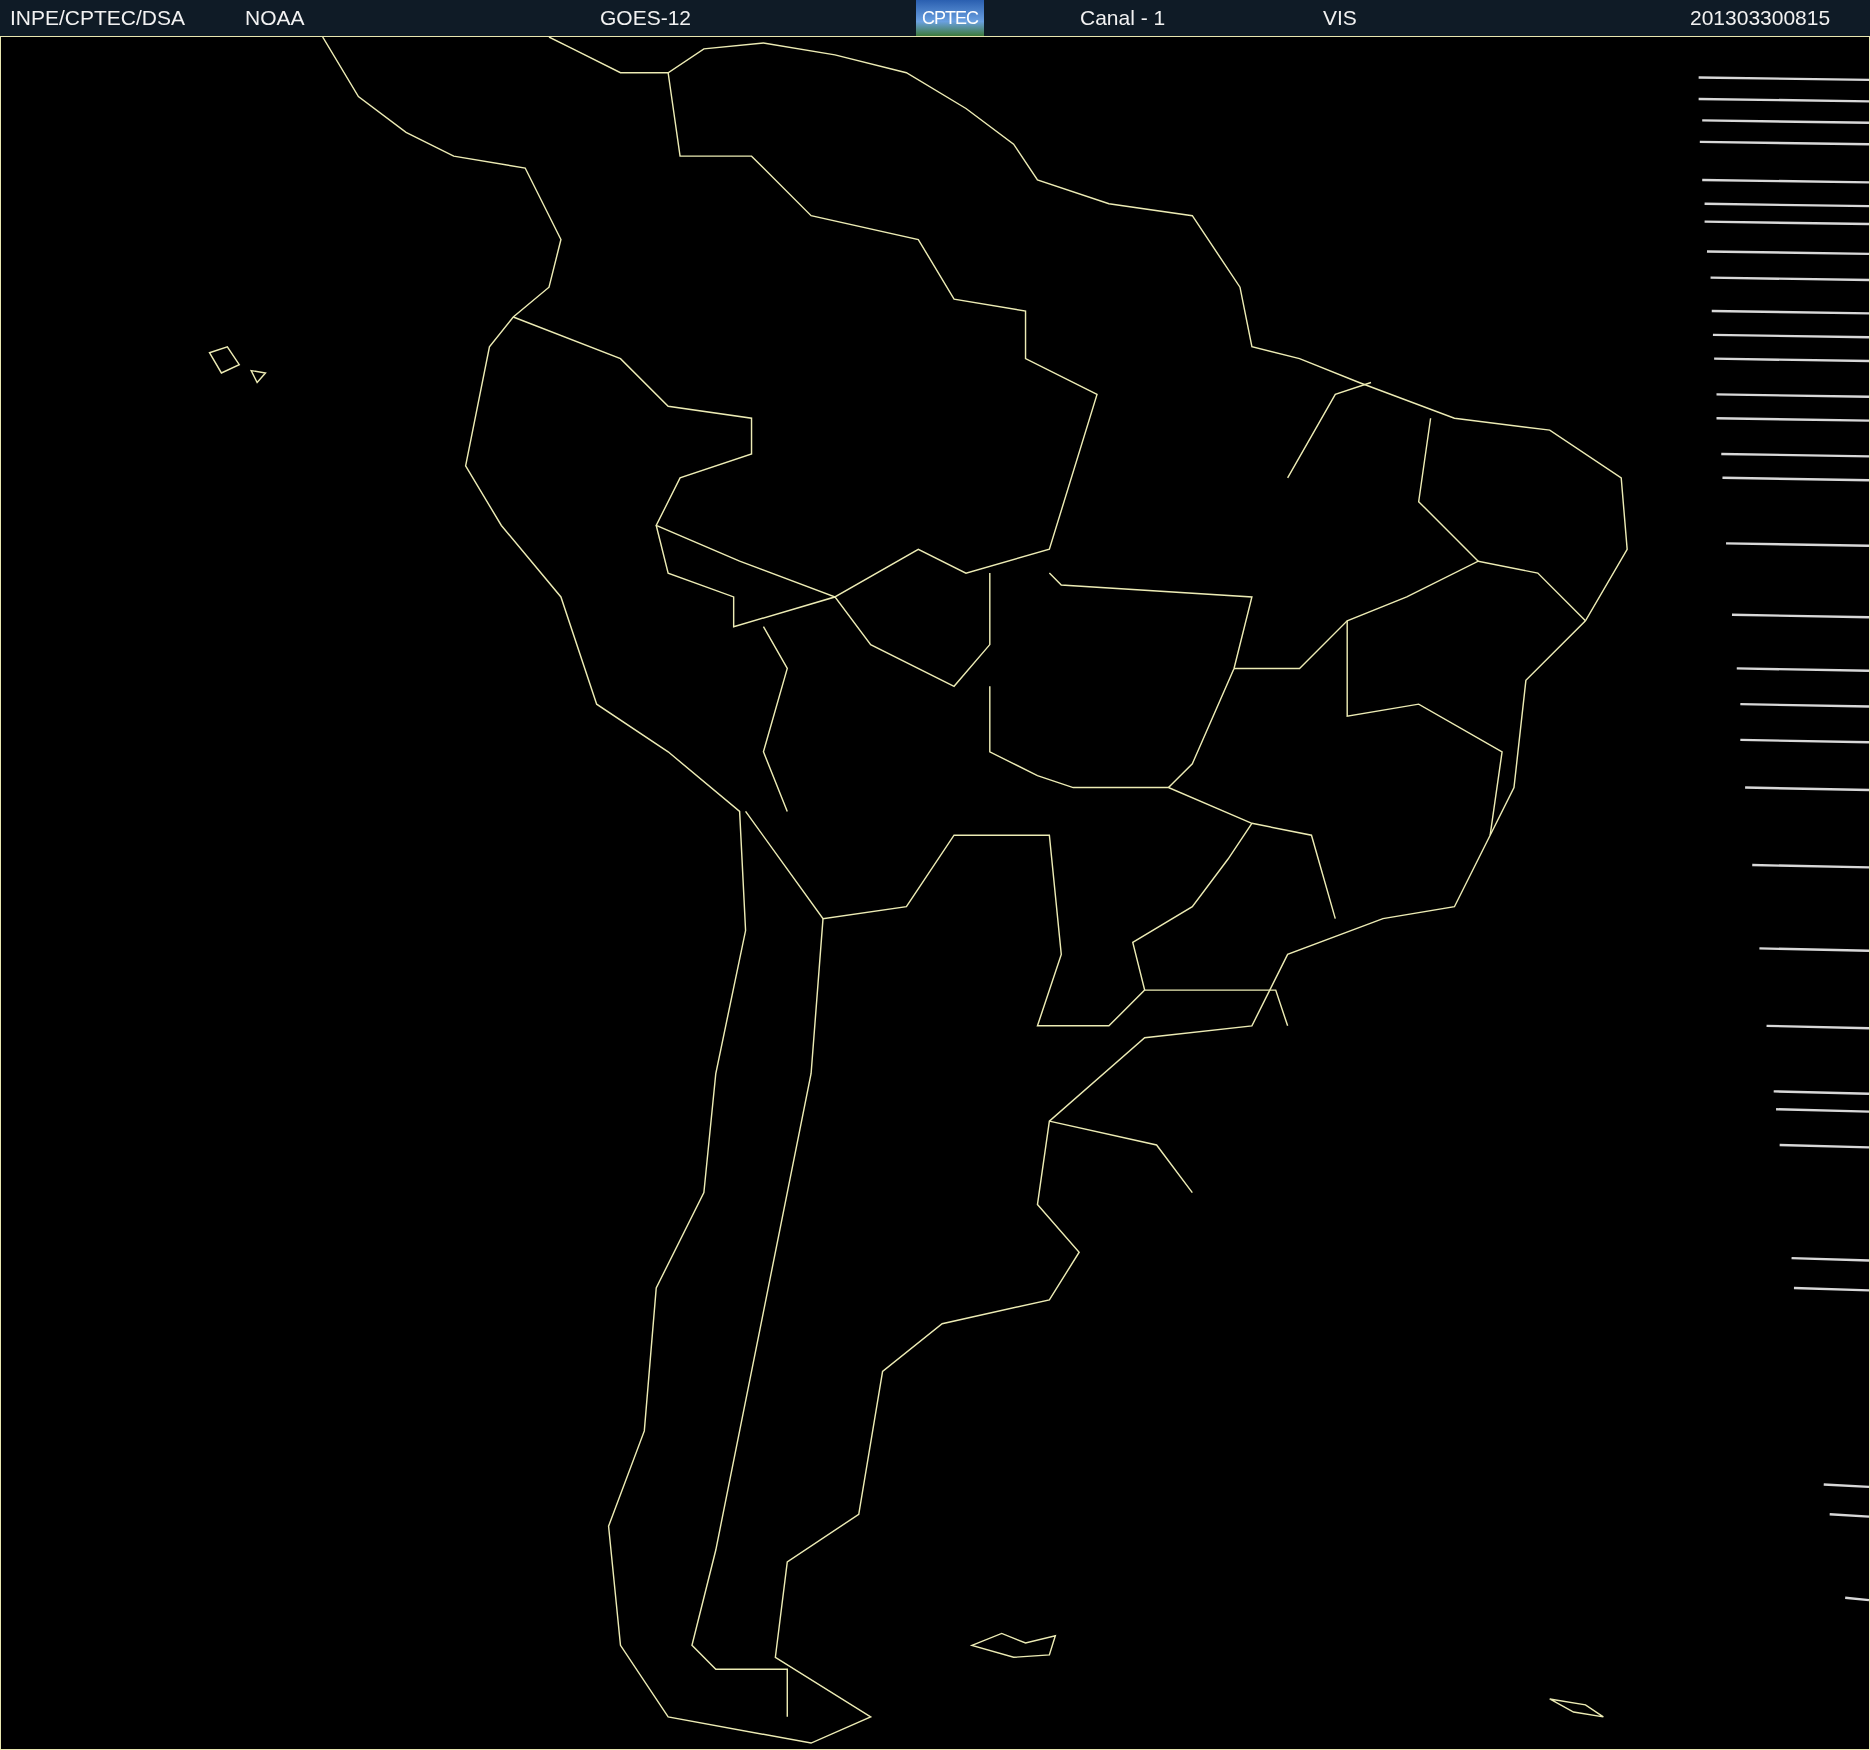 This screenshot has width=1870, height=1750. Describe the element at coordinates (275, 18) in the screenshot. I see `agency-label: NOAA` at that location.